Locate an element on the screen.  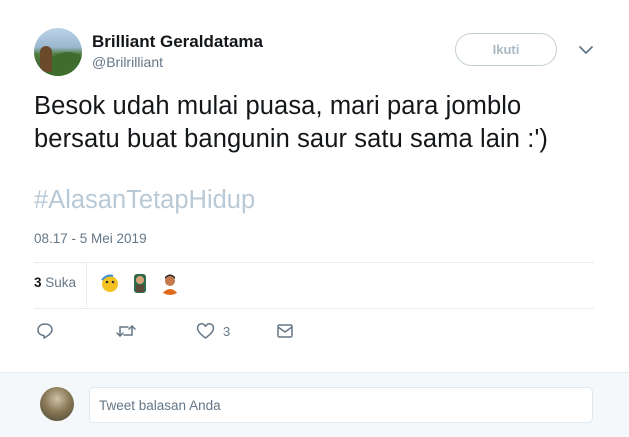
retweet-icon is located at coordinates (126, 331).